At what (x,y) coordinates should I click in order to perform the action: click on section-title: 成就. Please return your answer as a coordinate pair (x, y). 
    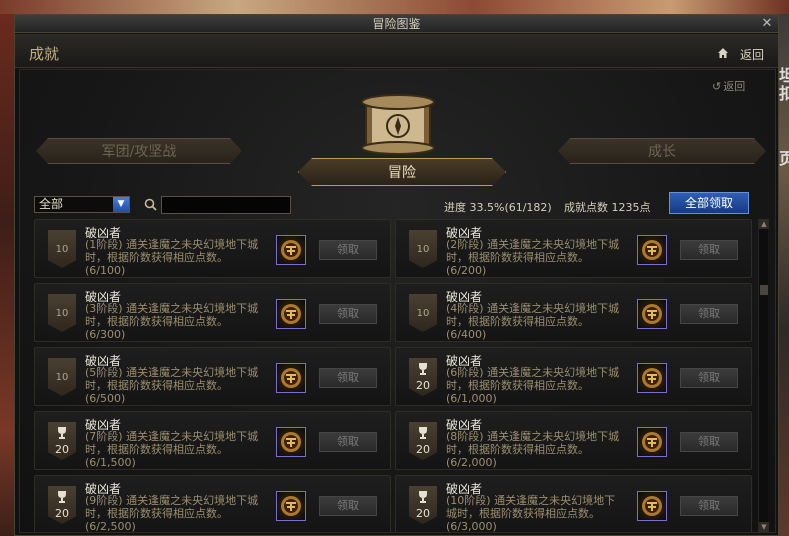
    Looking at the image, I should click on (44, 54).